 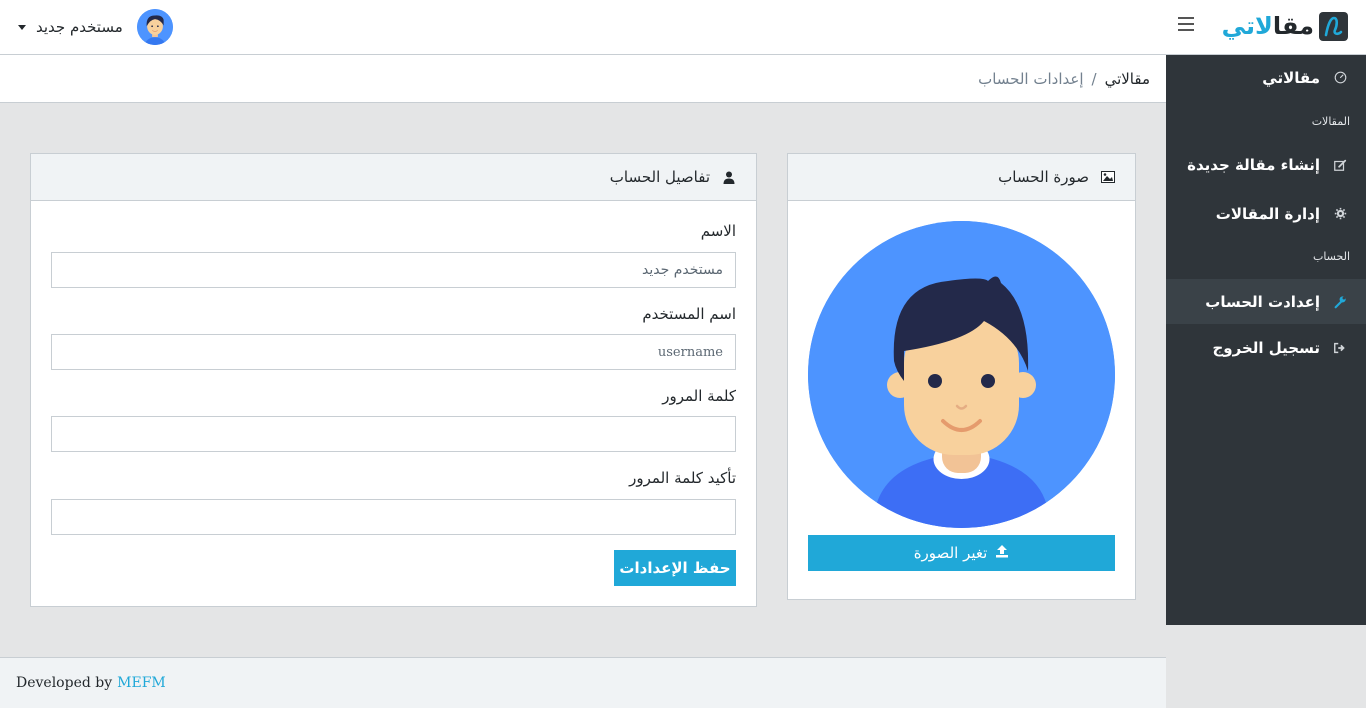 I want to click on sidebar-item-logout: تسجيل الخروج, so click(x=1266, y=347).